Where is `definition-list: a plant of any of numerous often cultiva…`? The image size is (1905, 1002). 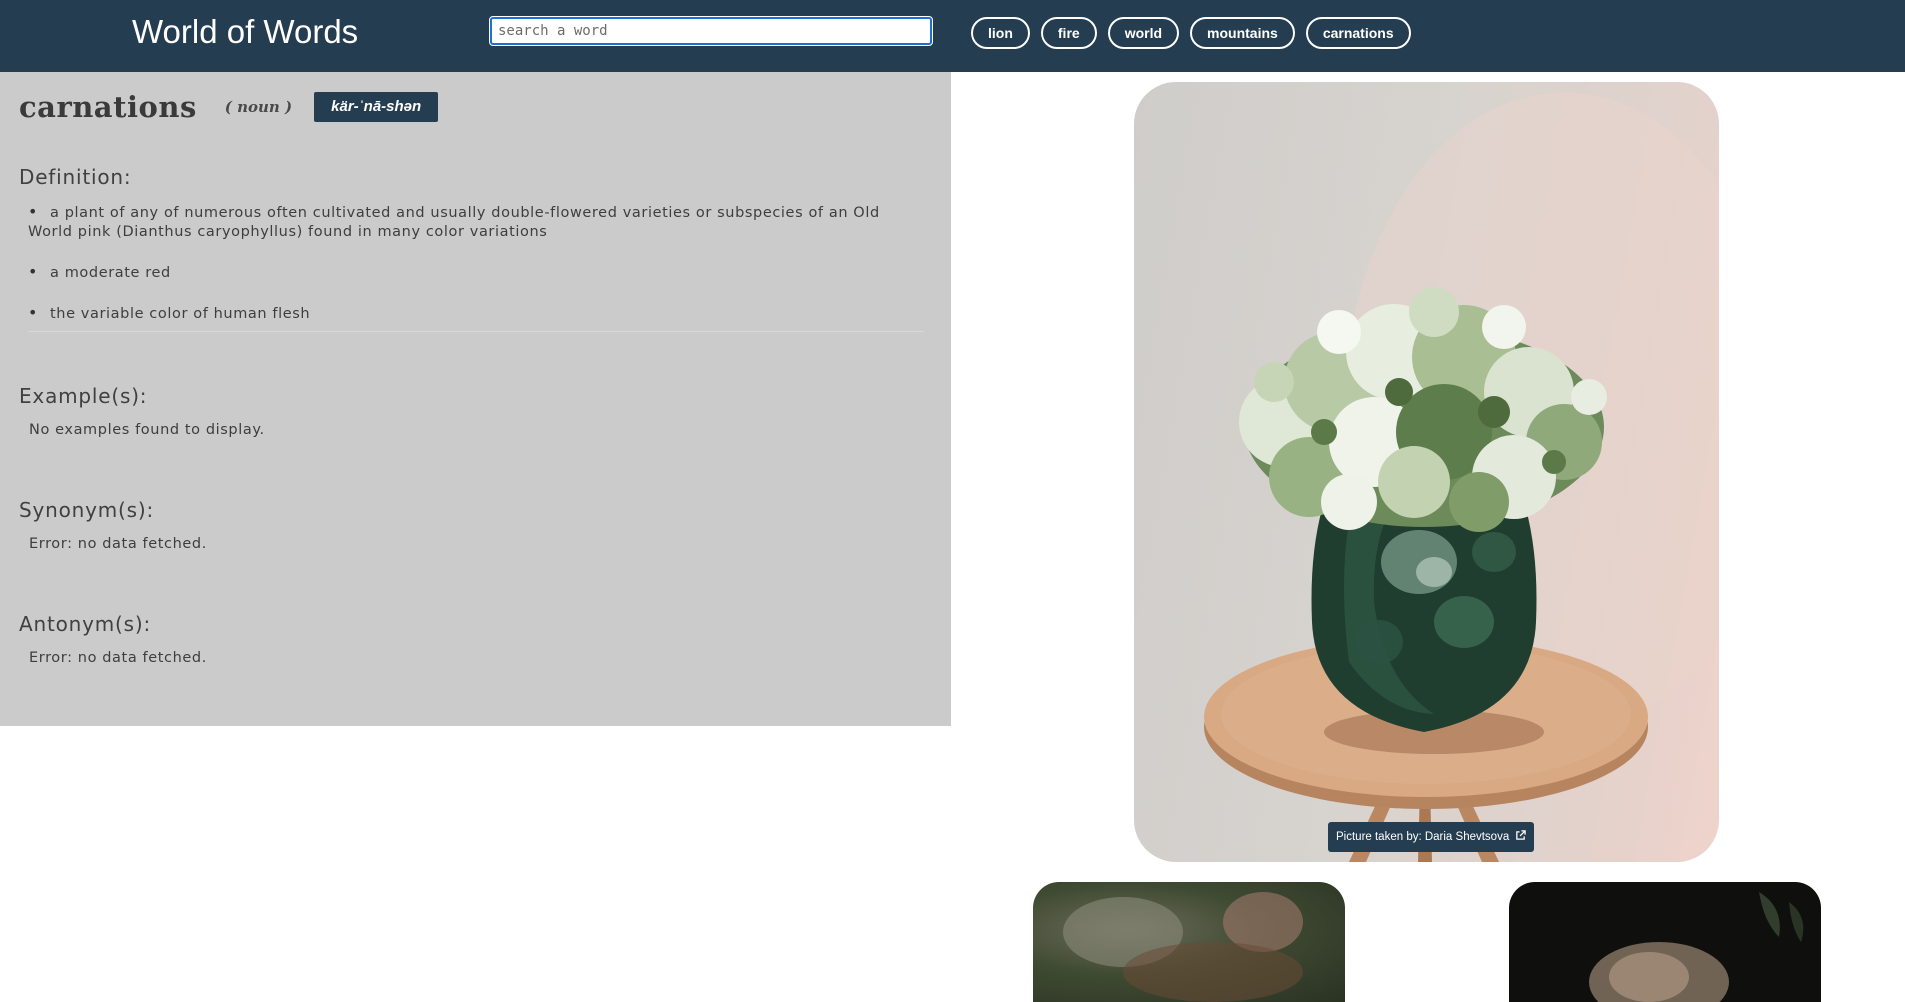
definition-list: a plant of any of numerous often cultiva… is located at coordinates (476, 267).